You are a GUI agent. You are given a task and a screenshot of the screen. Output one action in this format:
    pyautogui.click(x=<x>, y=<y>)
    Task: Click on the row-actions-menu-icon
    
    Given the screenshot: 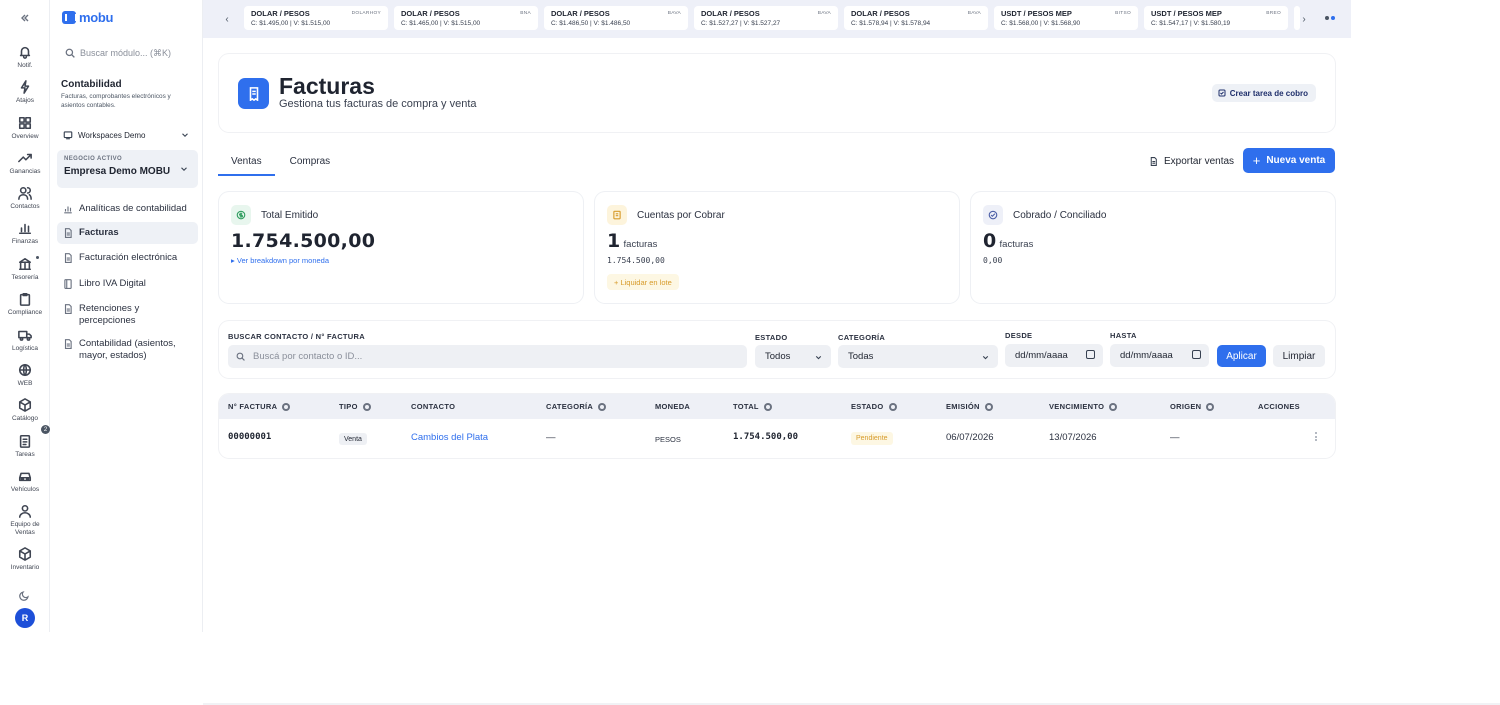 What is the action you would take?
    pyautogui.click(x=1316, y=436)
    